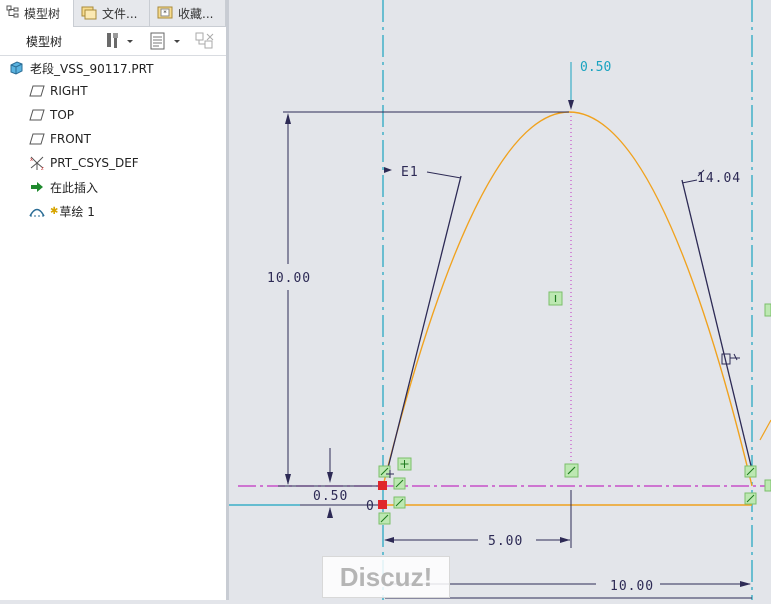 The image size is (771, 604). I want to click on sketch-icon, so click(37, 211).